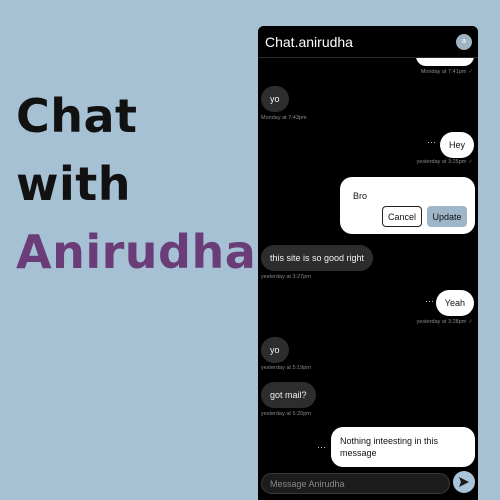 The width and height of the screenshot is (500, 500). I want to click on send-icon, so click(464, 482).